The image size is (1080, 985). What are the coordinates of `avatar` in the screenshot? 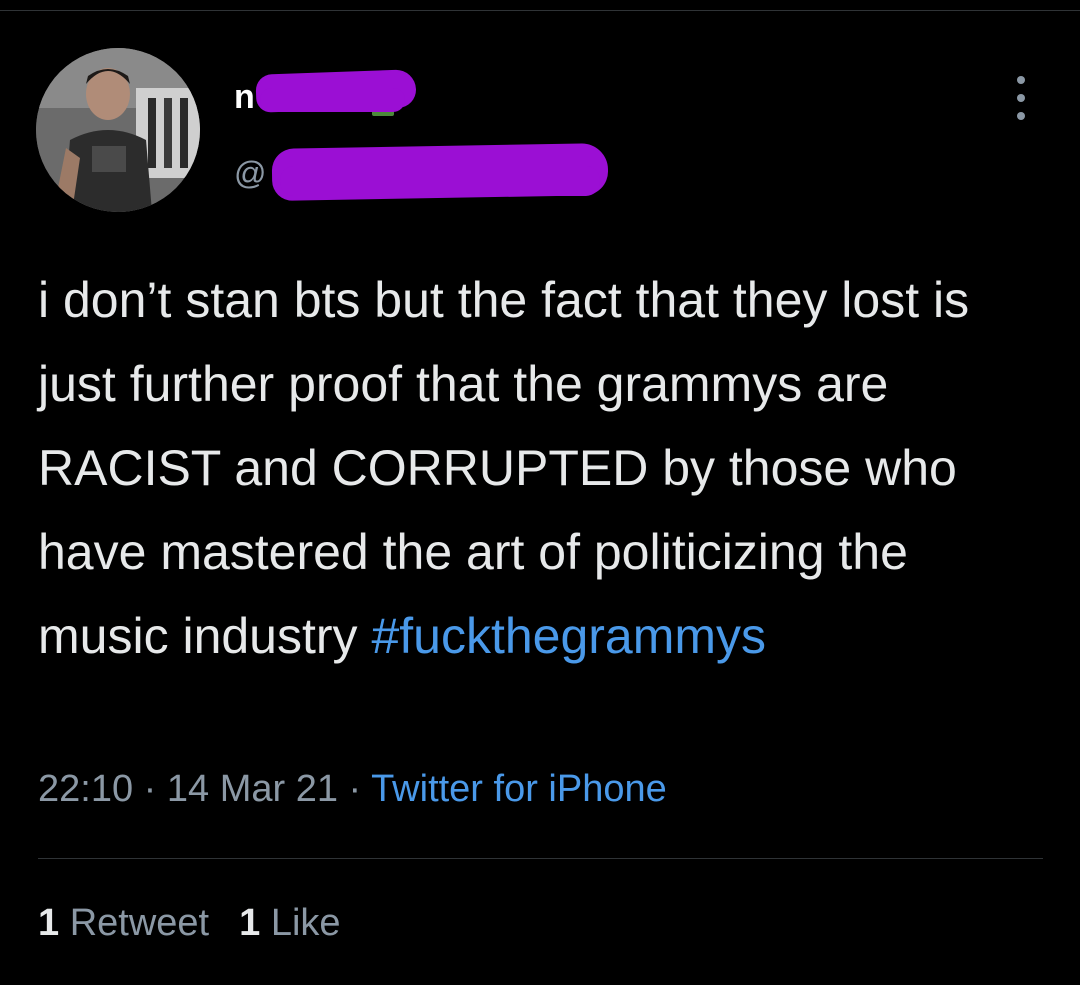 It's located at (118, 130).